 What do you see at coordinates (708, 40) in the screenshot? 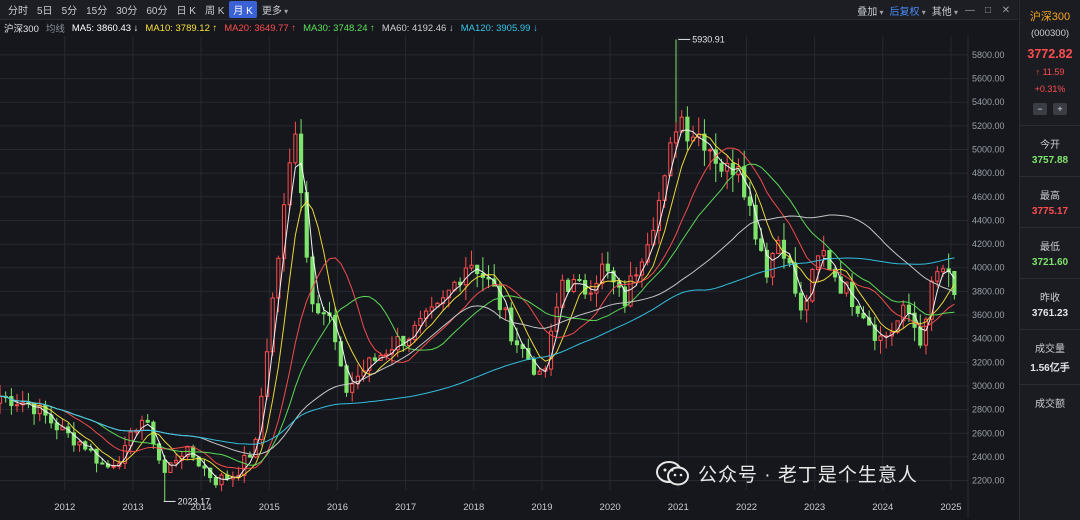
I see `annotation-label: 5930.91` at bounding box center [708, 40].